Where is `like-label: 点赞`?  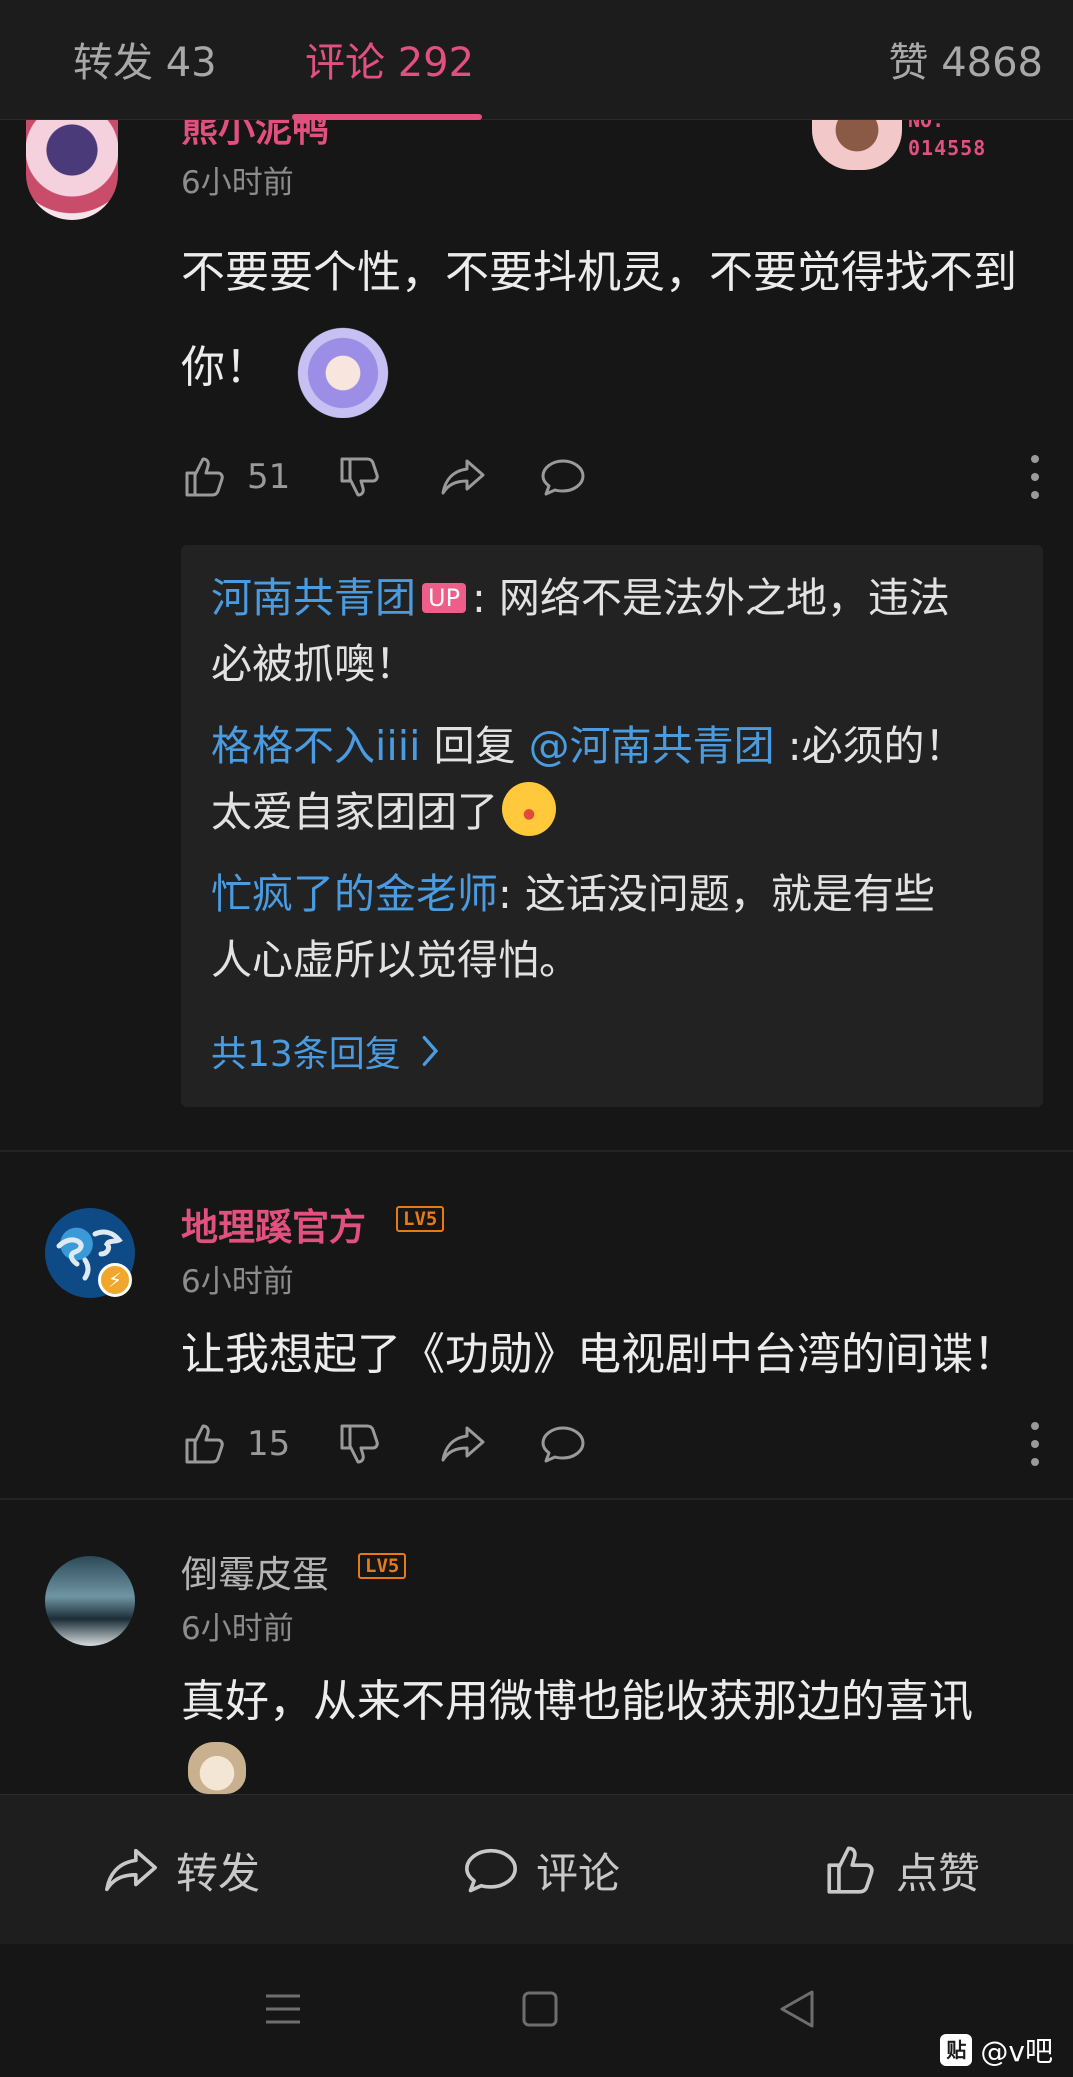 like-label: 点赞 is located at coordinates (938, 1873).